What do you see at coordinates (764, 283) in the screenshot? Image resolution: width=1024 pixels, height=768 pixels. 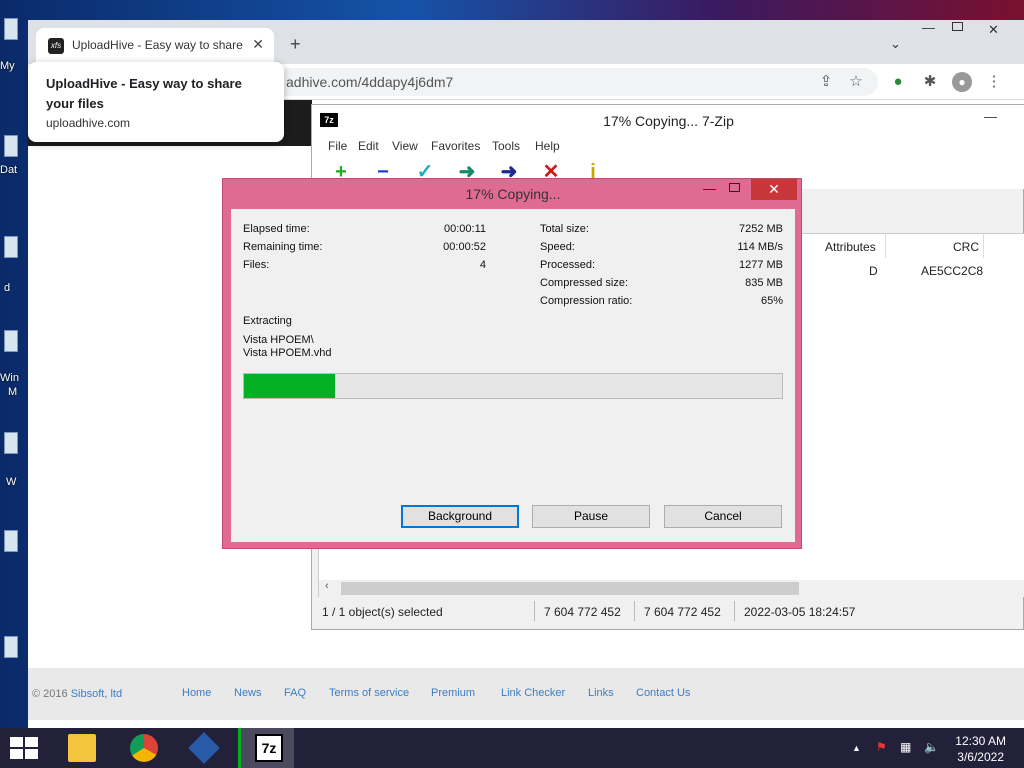 I see `compressed-size-value: 835 MB` at bounding box center [764, 283].